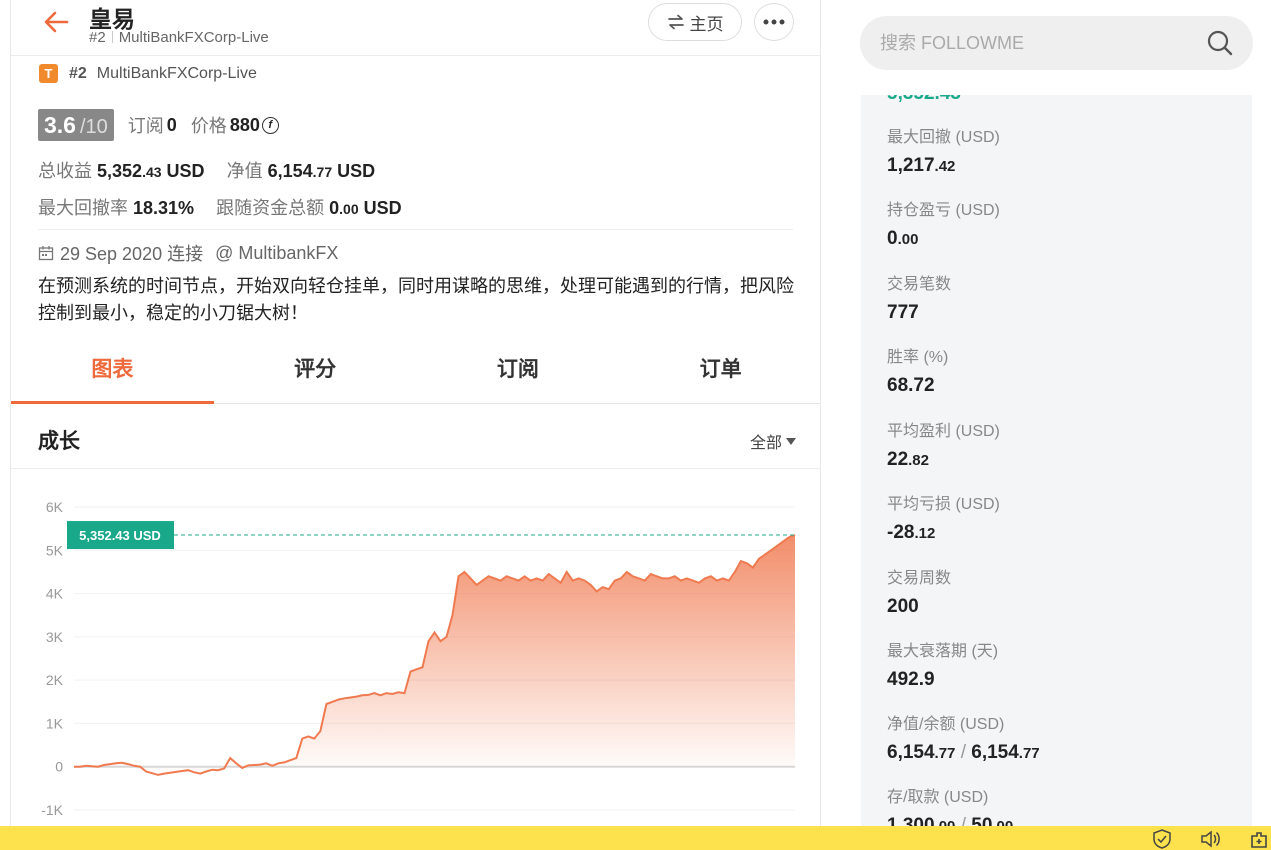 This screenshot has width=1271, height=850. Describe the element at coordinates (919, 284) in the screenshot. I see `stat-label: 交易笔数` at that location.